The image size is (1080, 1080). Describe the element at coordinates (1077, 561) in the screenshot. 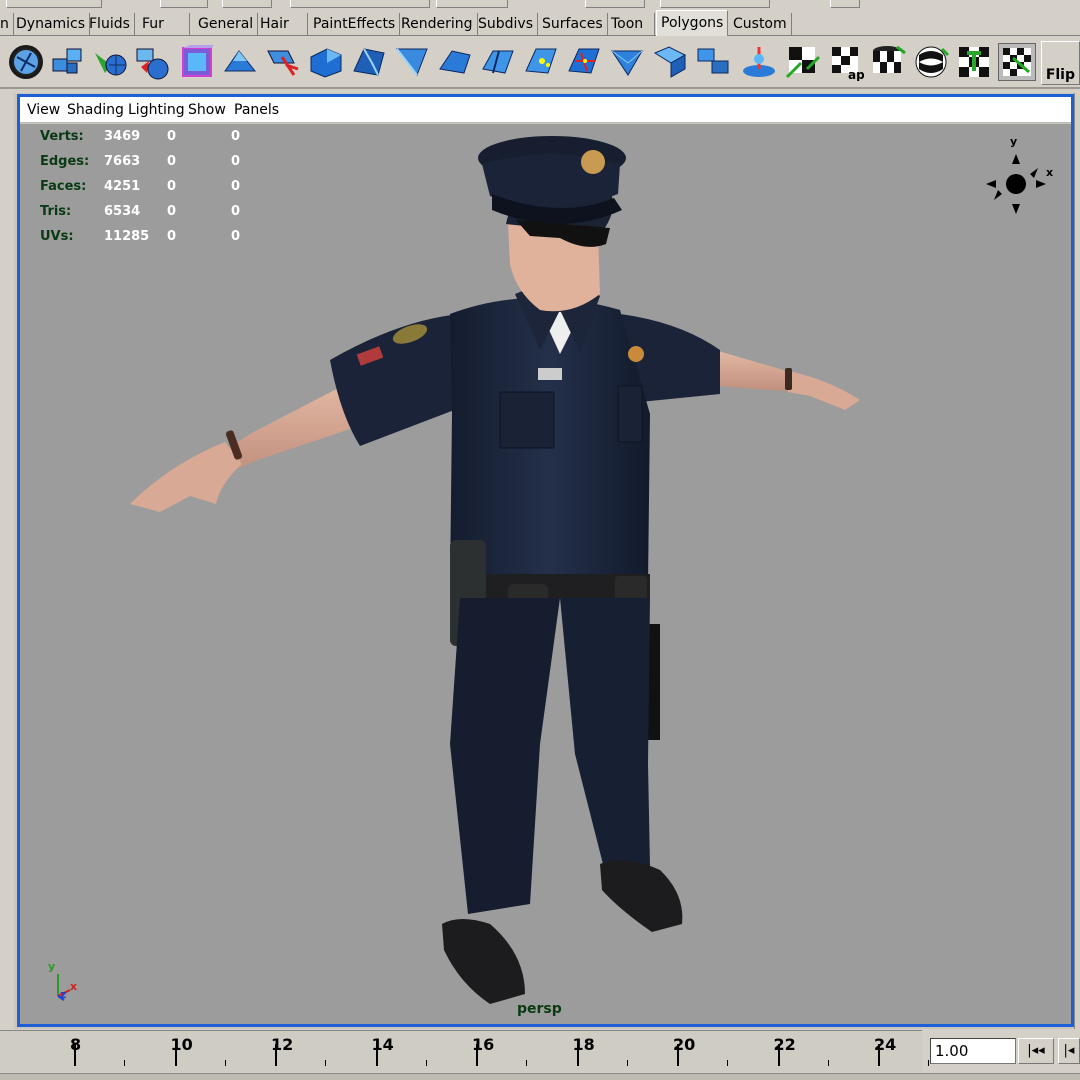

I see `right-edge-strip` at that location.